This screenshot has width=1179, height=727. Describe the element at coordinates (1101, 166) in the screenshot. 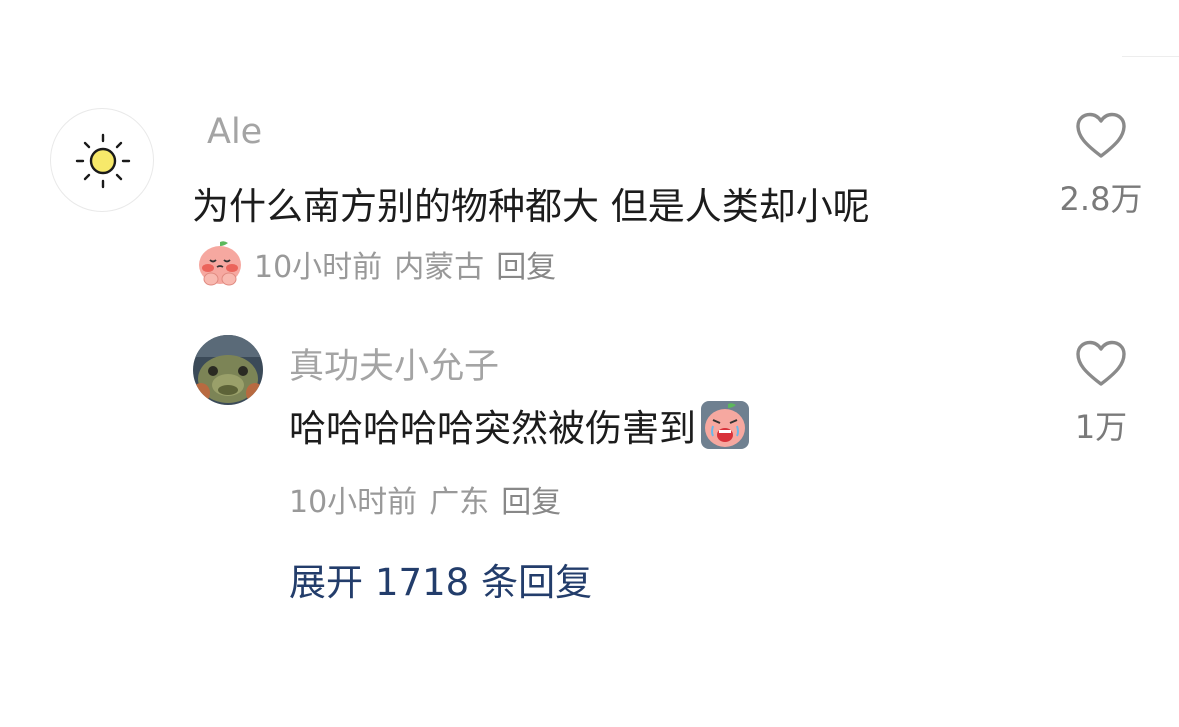

I see `like-button: 2.8万` at that location.